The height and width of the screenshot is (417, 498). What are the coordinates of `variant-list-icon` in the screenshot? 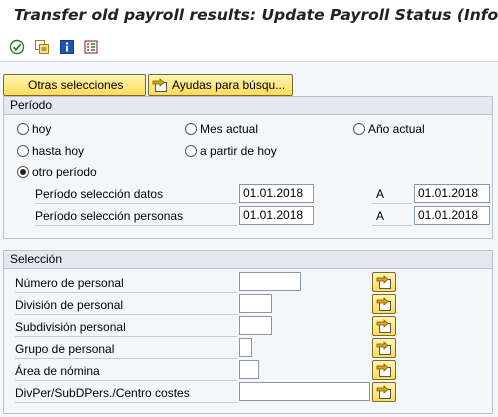 It's located at (91, 47).